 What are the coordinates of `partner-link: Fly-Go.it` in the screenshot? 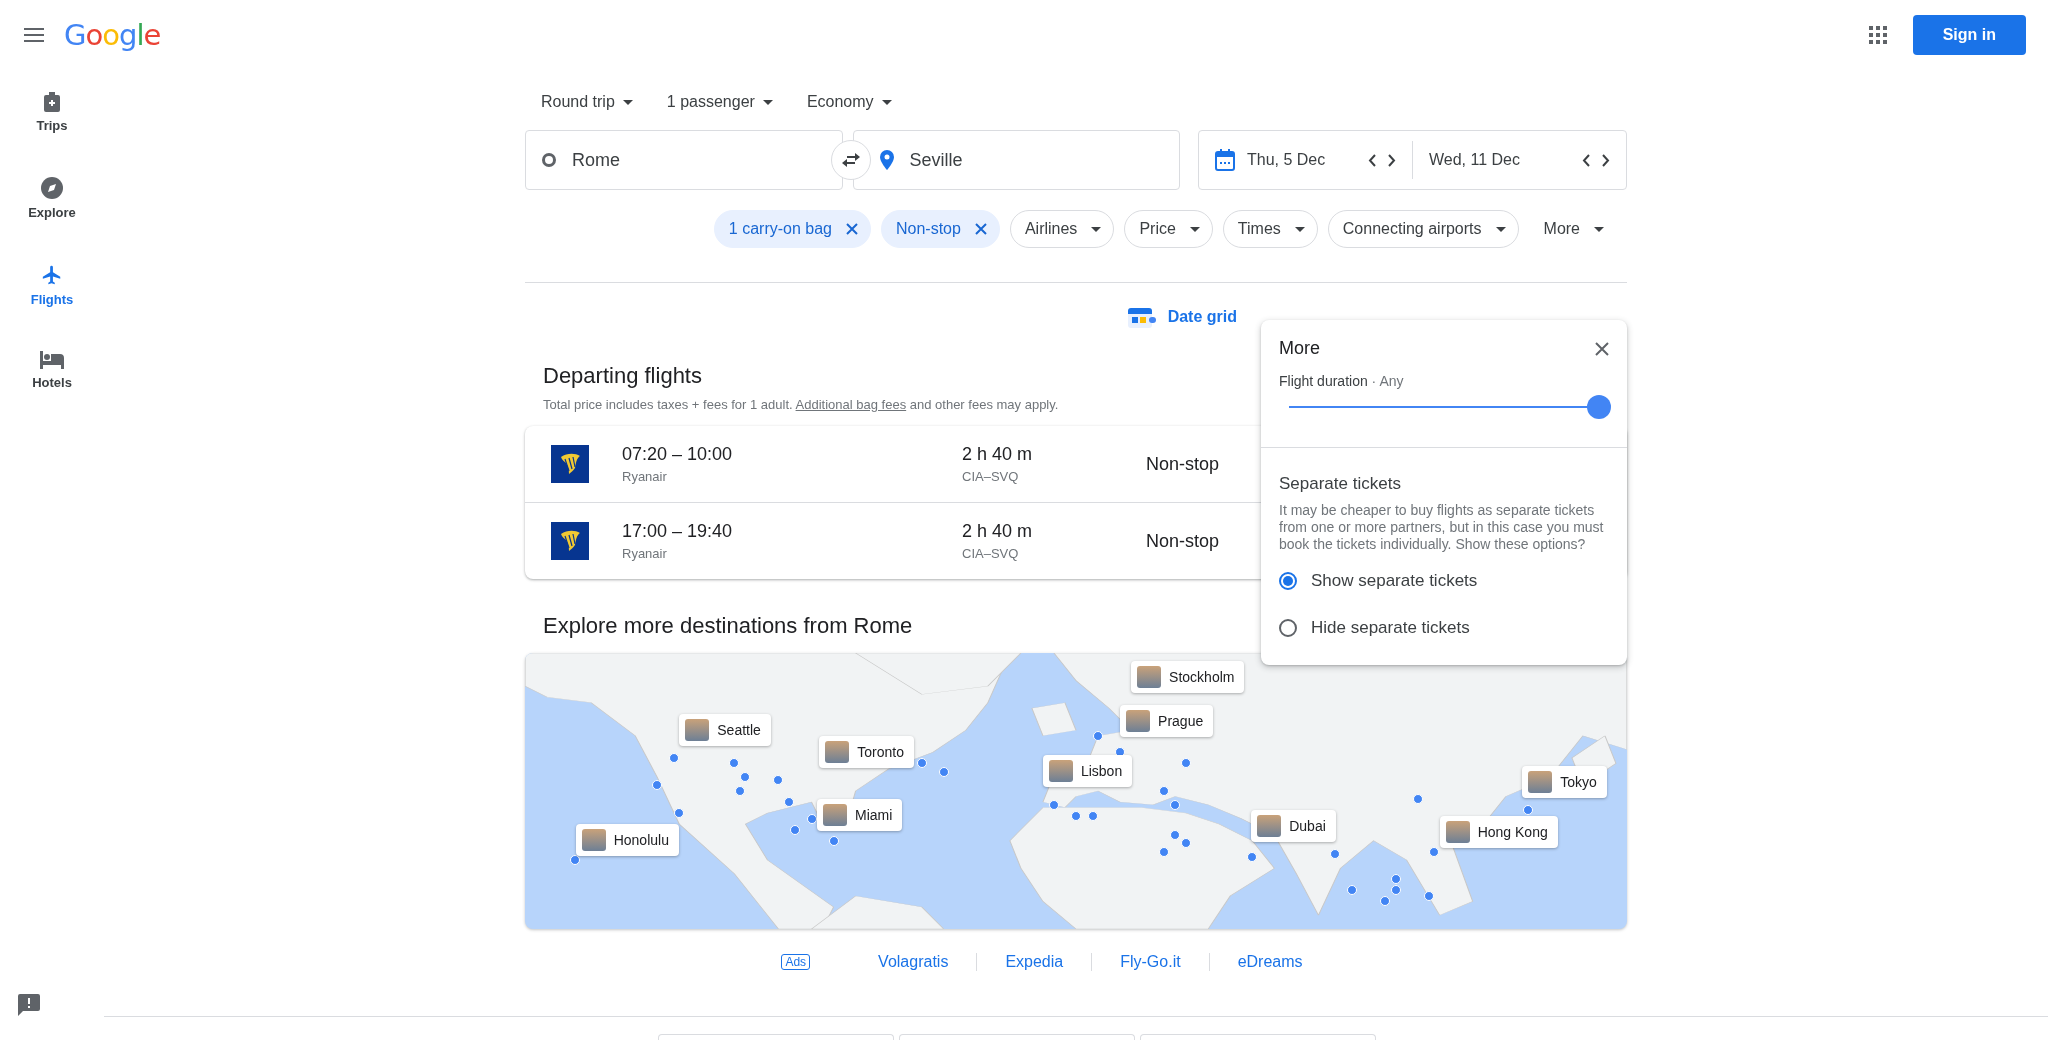 It's located at (1150, 962).